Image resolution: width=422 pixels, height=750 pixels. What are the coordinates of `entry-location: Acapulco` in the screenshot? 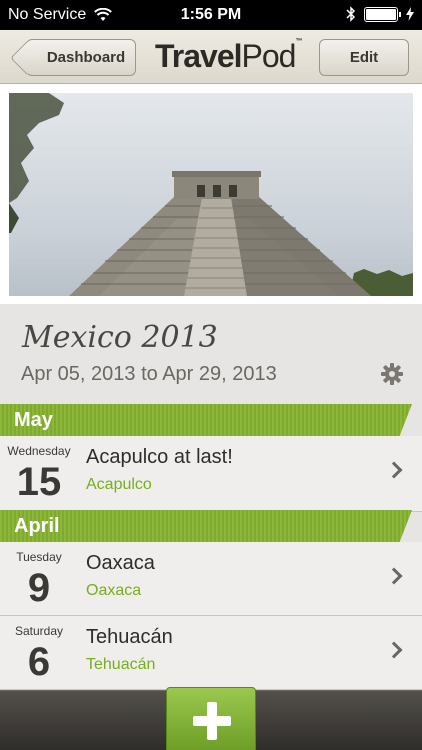 It's located at (119, 484).